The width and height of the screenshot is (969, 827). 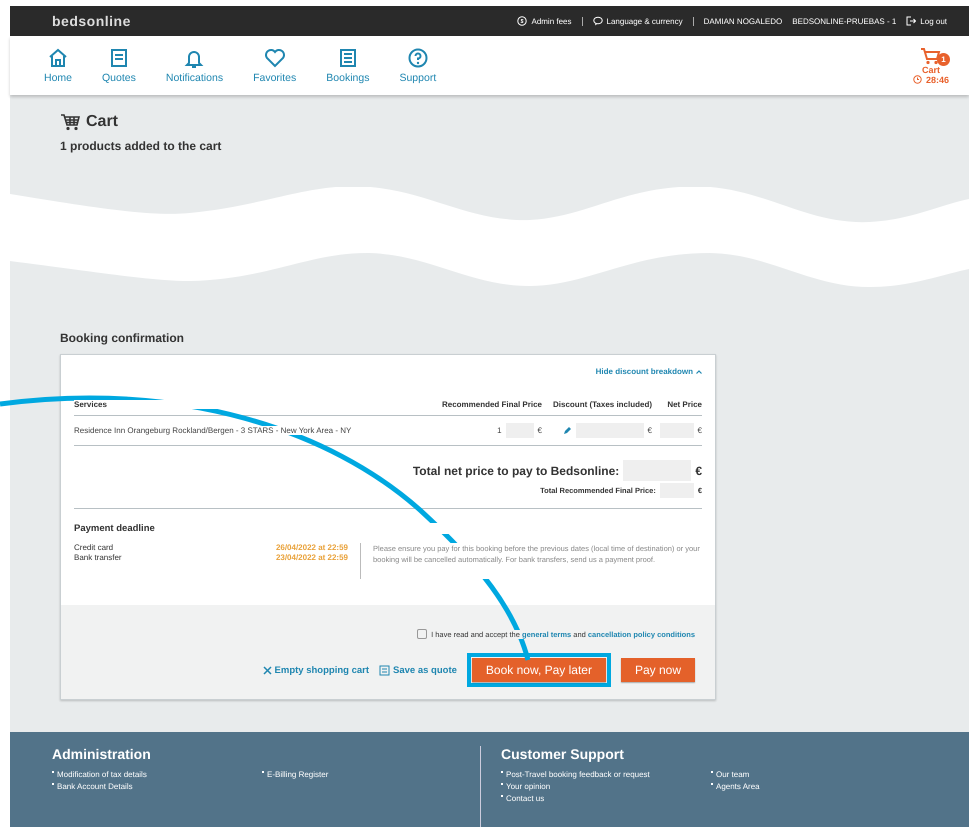 What do you see at coordinates (312, 557) in the screenshot?
I see `deadline-date: 23/04/2022 at 22:59` at bounding box center [312, 557].